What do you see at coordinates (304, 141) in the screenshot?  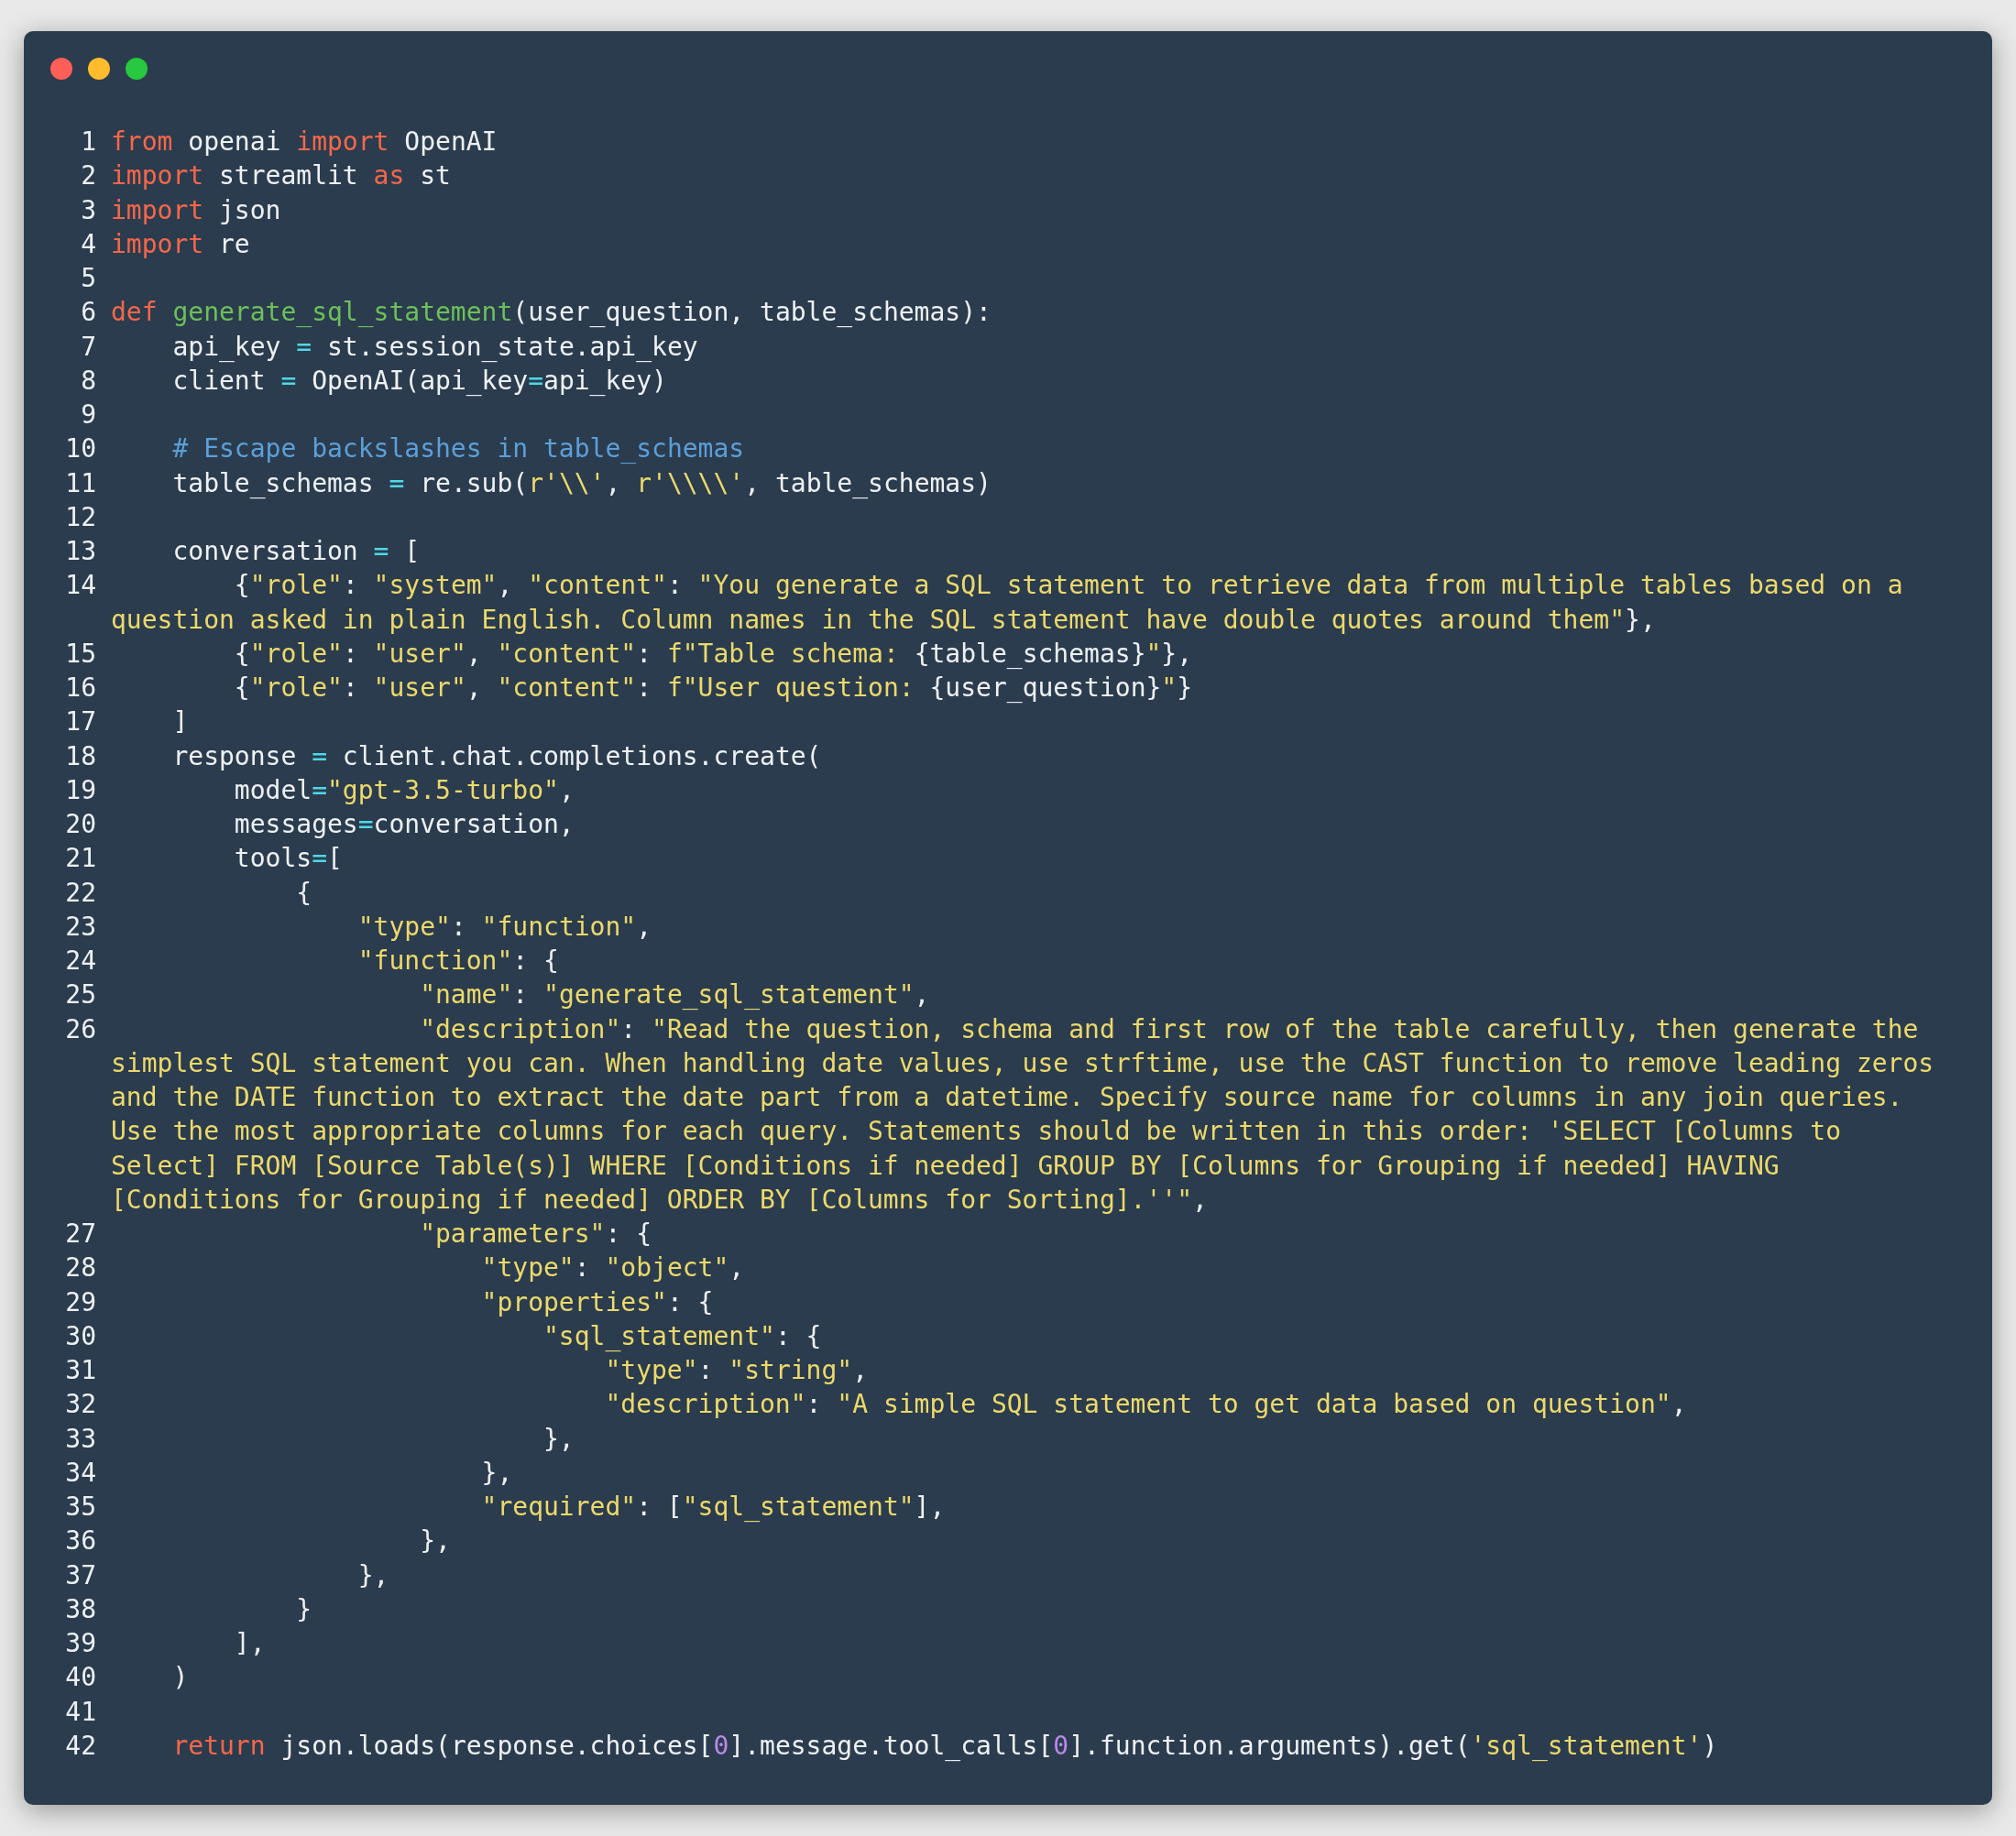 I see `code-line: from openai import OpenAI` at bounding box center [304, 141].